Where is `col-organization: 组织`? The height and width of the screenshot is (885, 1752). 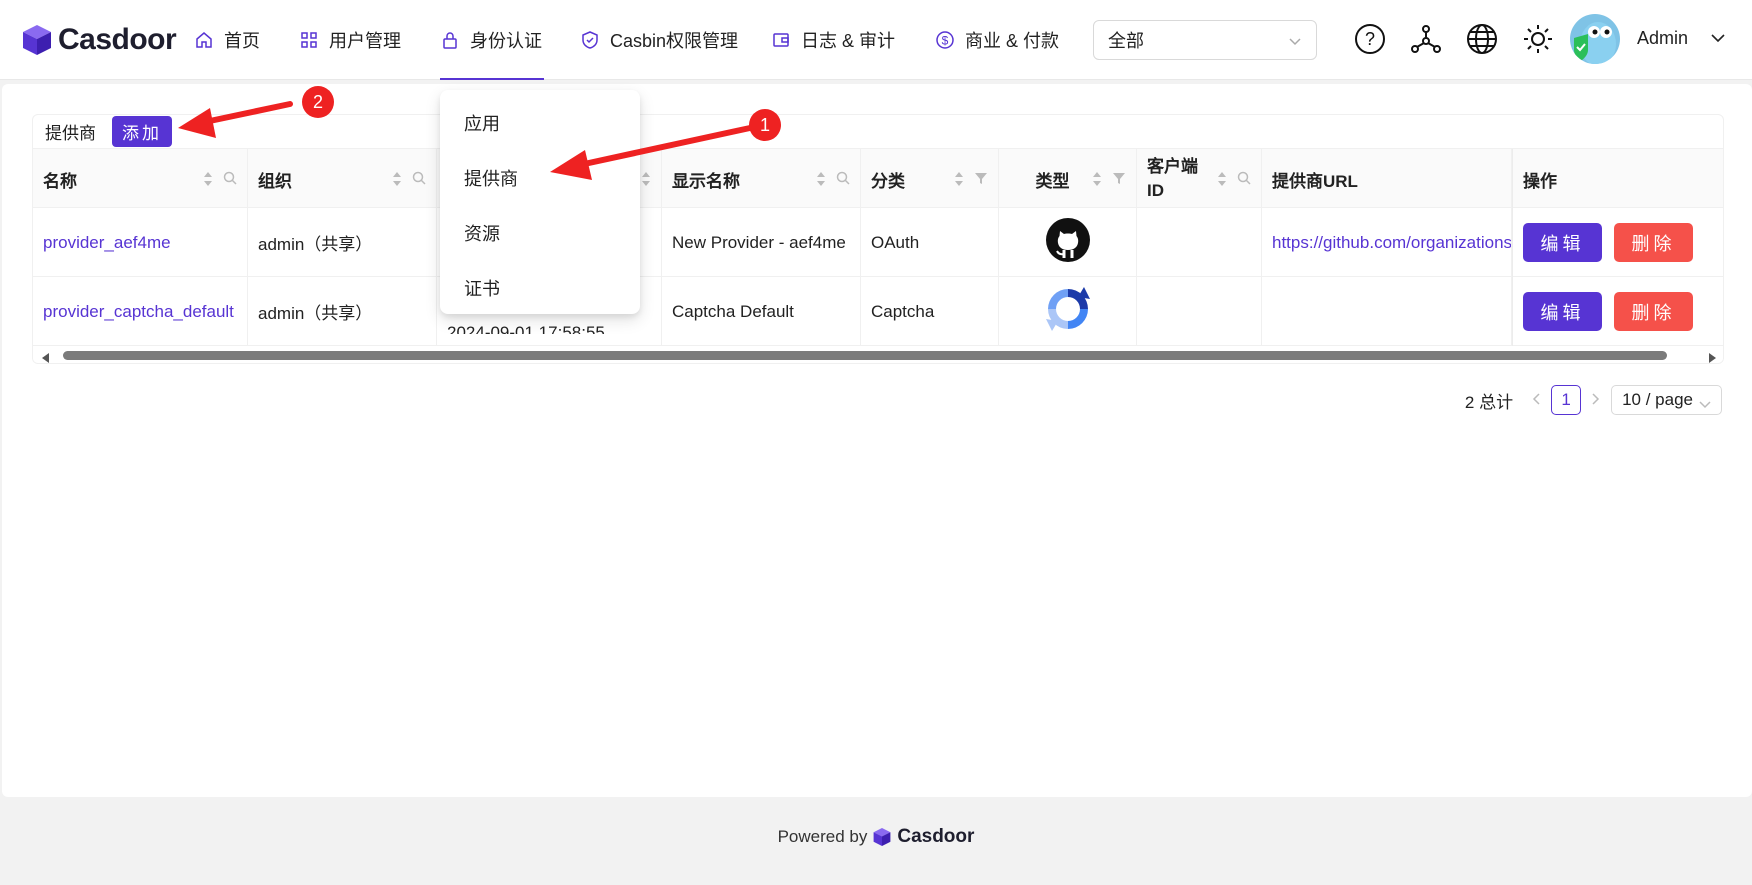
col-organization: 组织 is located at coordinates (342, 179).